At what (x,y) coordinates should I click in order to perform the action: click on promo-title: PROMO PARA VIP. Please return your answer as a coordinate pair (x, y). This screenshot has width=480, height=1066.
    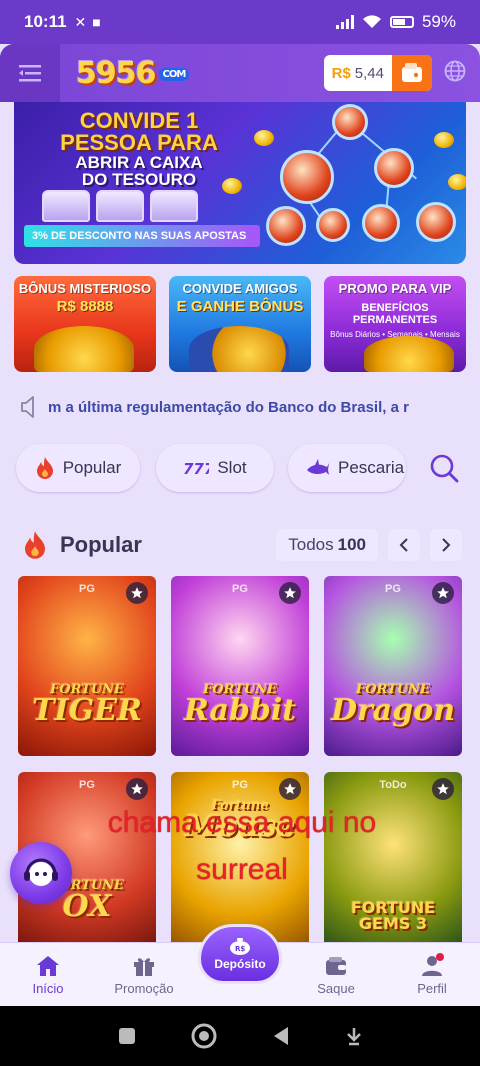
    Looking at the image, I should click on (395, 288).